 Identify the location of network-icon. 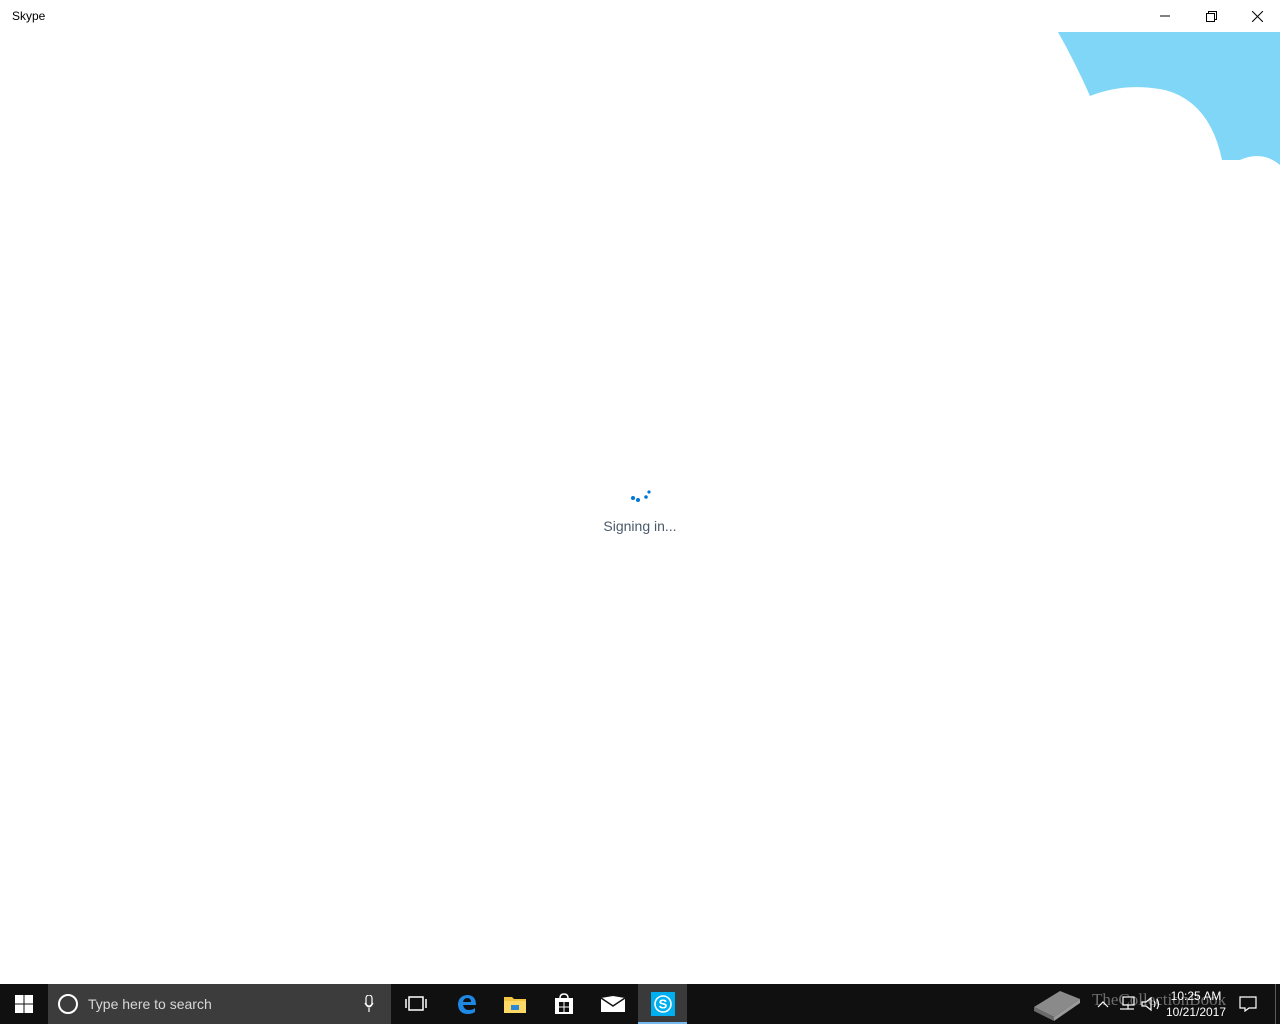
(1127, 1003).